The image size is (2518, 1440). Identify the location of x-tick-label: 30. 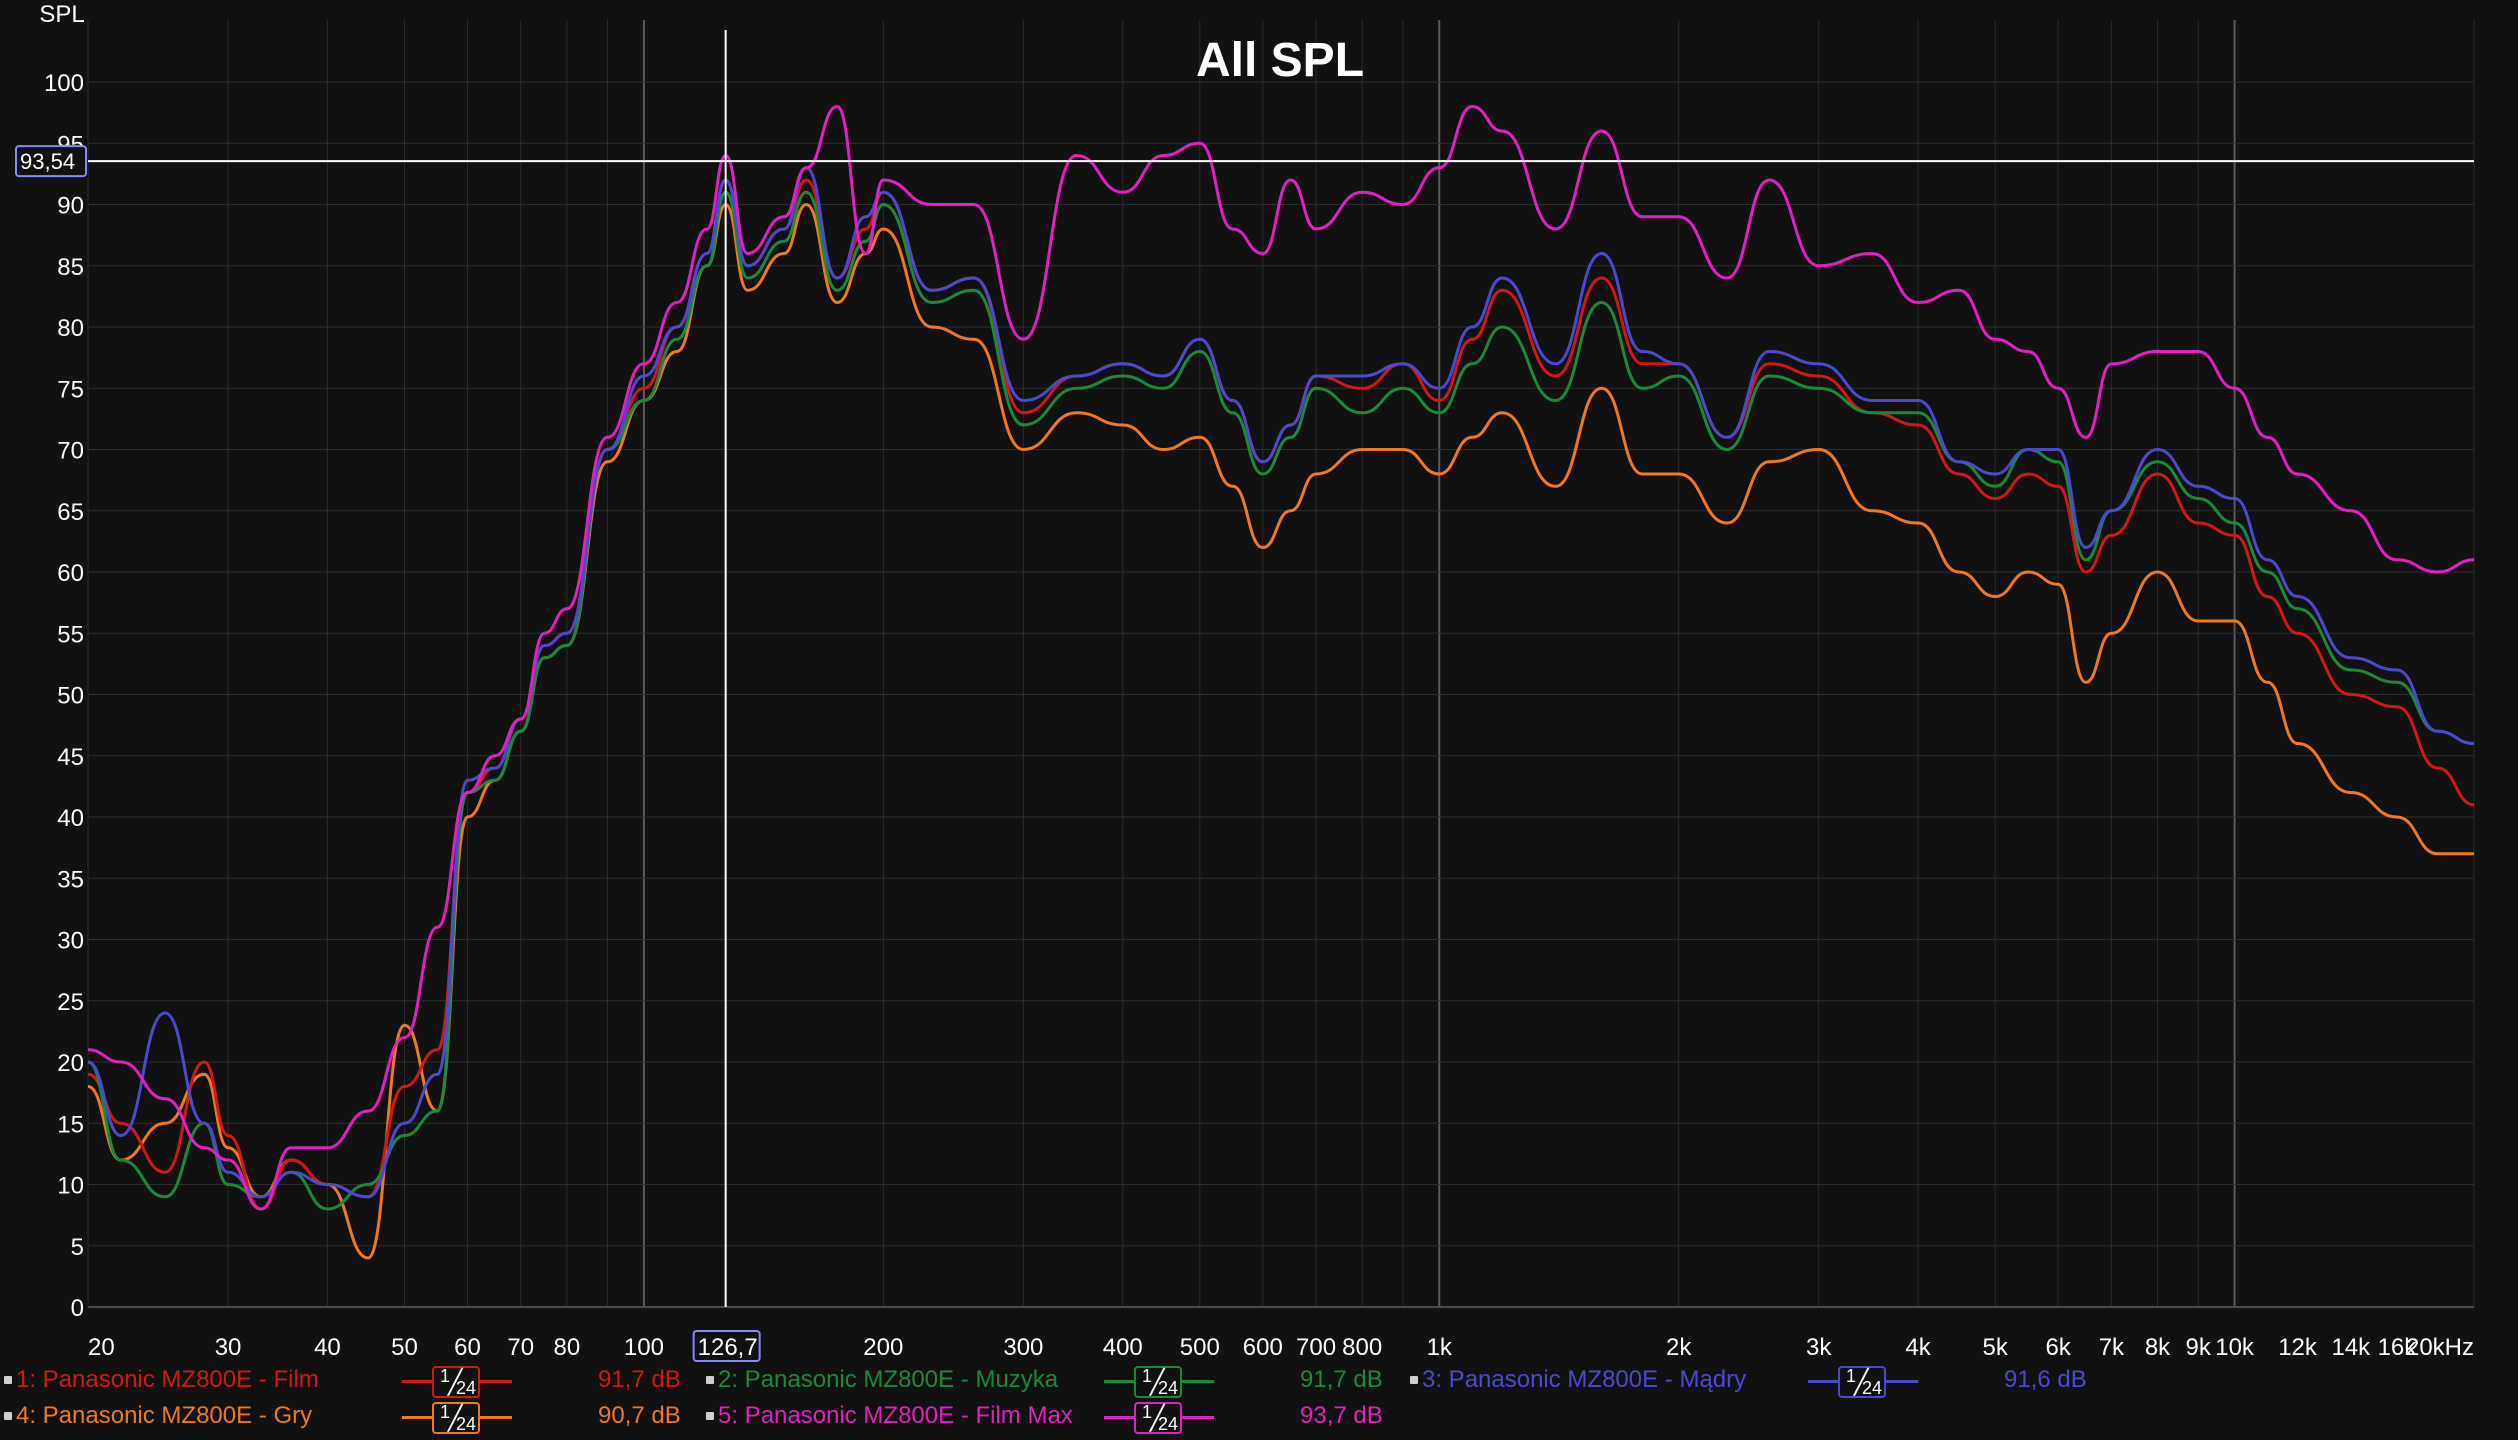
(228, 1347).